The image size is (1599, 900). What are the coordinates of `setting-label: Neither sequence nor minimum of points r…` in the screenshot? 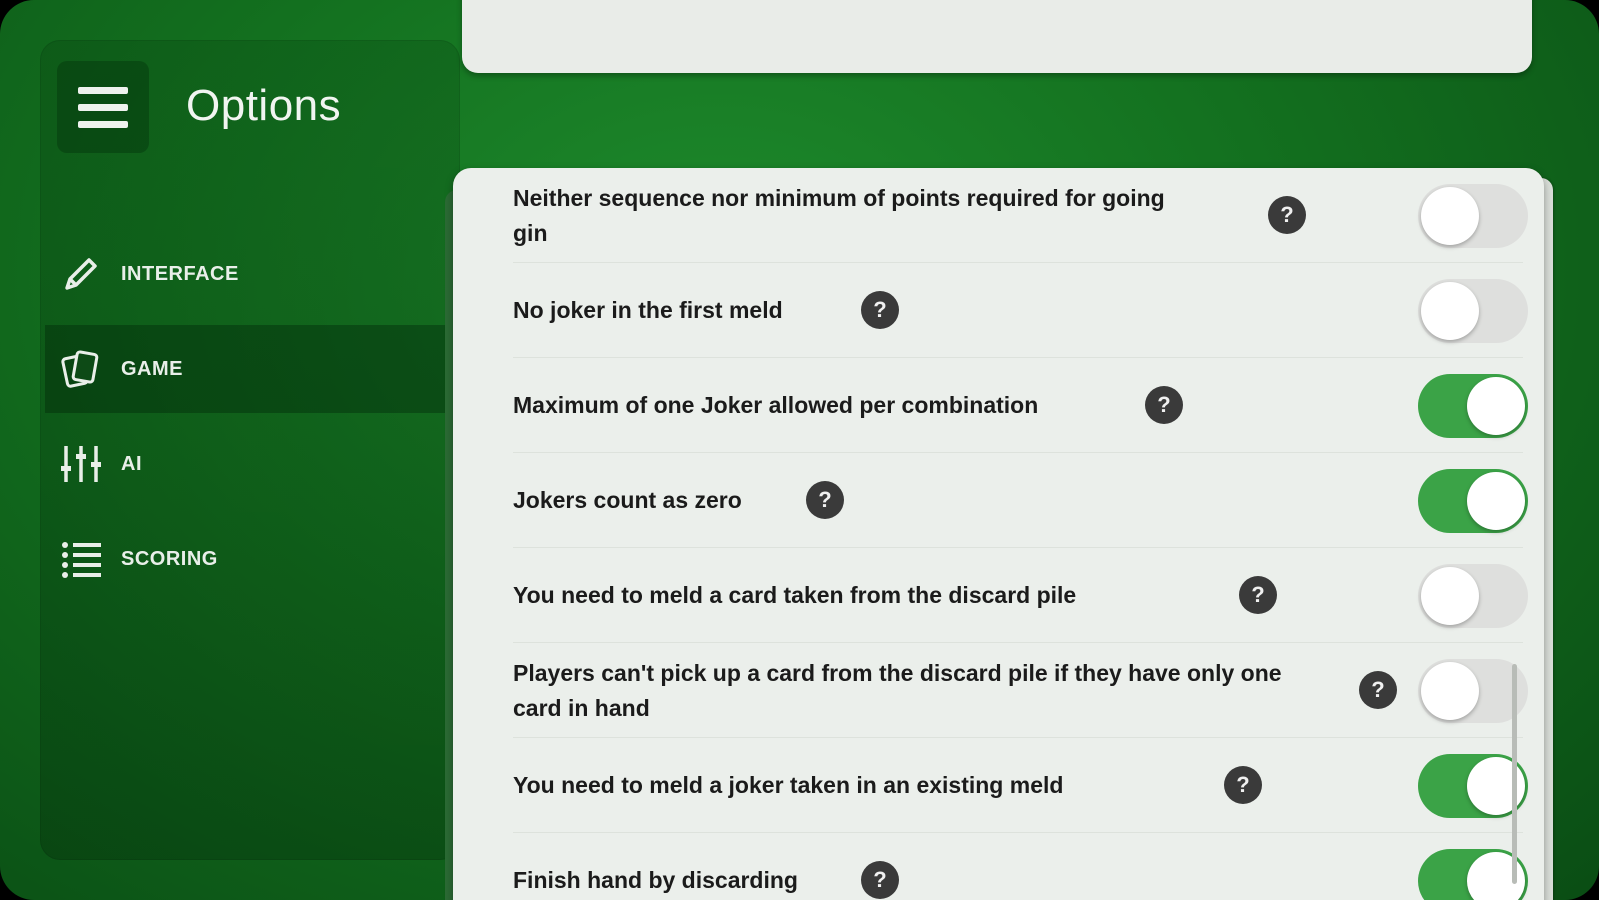 It's located at (839, 215).